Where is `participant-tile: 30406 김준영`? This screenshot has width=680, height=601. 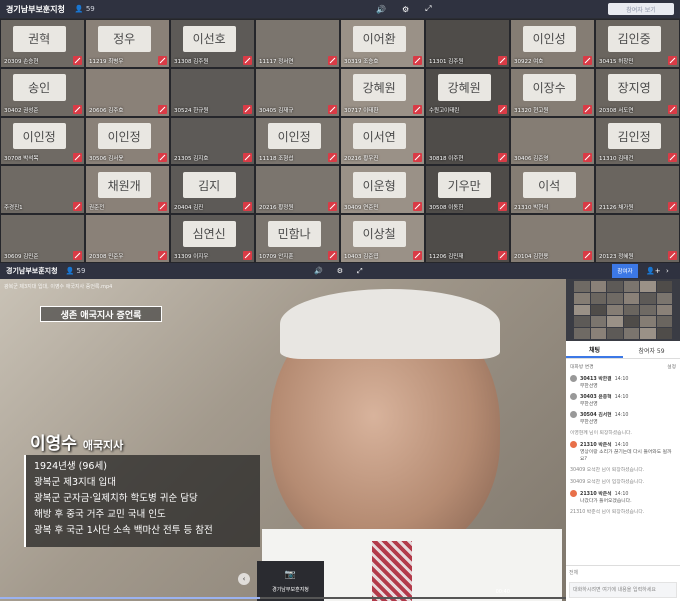 participant-tile: 30406 김준영 is located at coordinates (552, 141).